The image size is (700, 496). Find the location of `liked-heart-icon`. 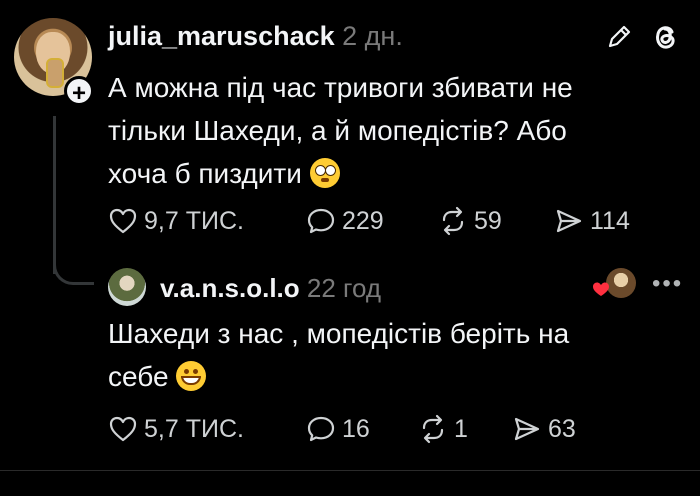

liked-heart-icon is located at coordinates (601, 289).